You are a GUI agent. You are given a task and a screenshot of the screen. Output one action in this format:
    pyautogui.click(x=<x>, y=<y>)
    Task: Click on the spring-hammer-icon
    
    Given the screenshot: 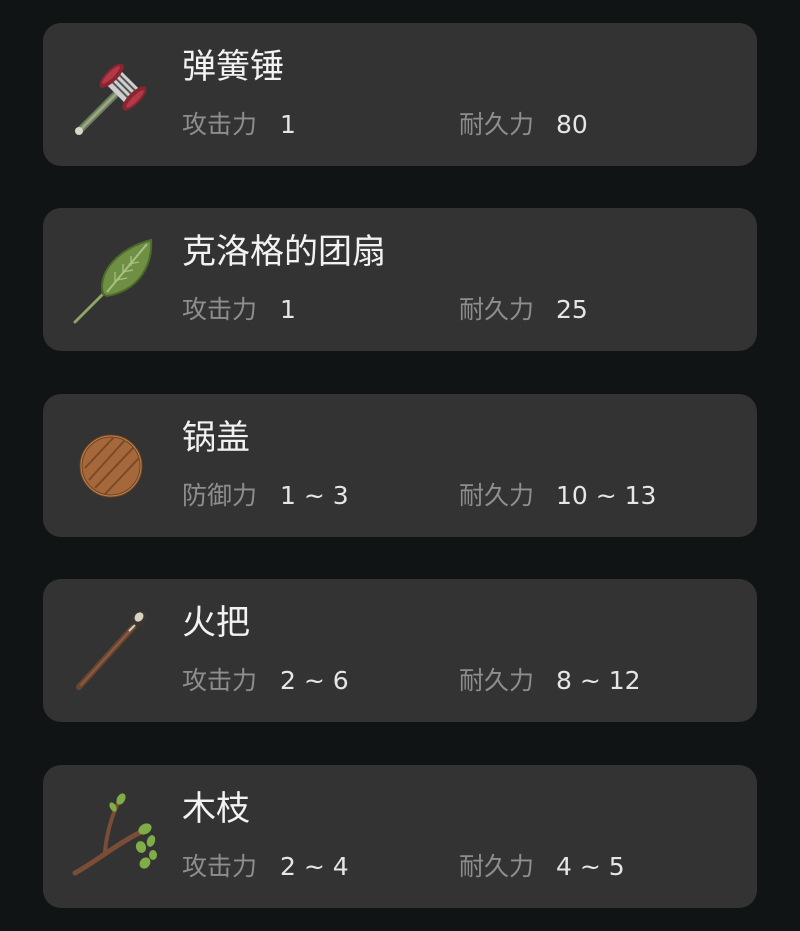 What is the action you would take?
    pyautogui.click(x=115, y=95)
    